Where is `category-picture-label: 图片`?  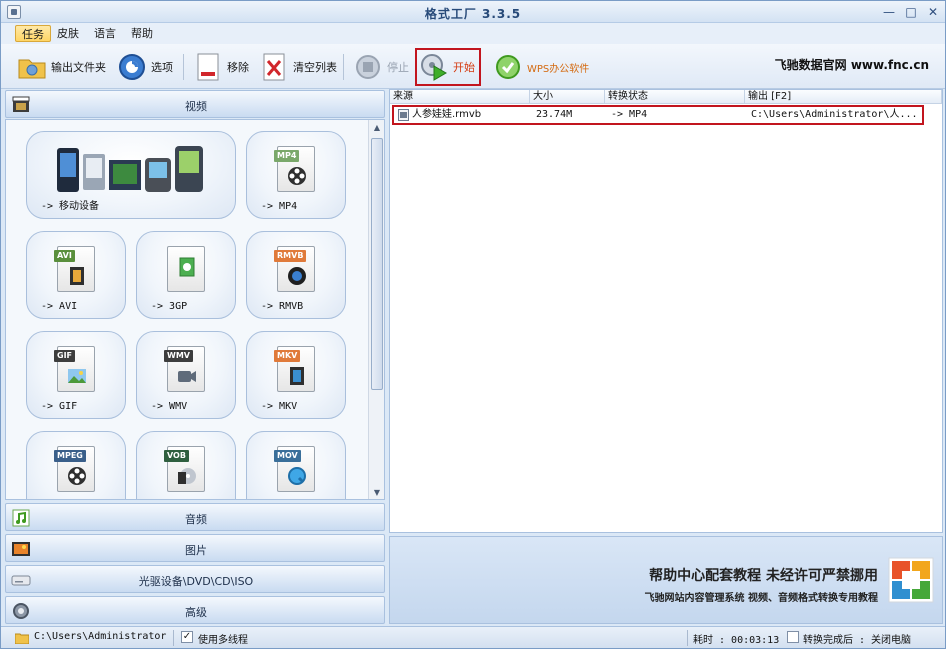
category-picture-label: 图片 is located at coordinates (196, 550).